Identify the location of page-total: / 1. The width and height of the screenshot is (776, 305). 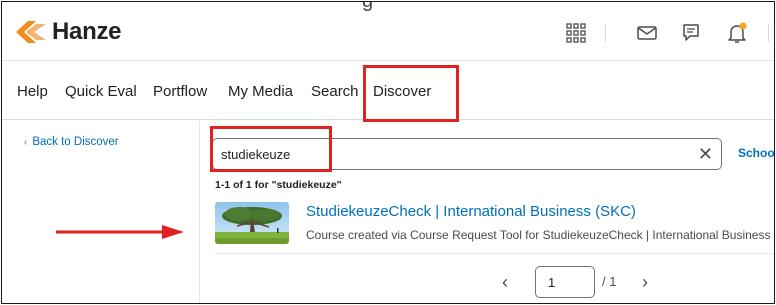
(609, 281).